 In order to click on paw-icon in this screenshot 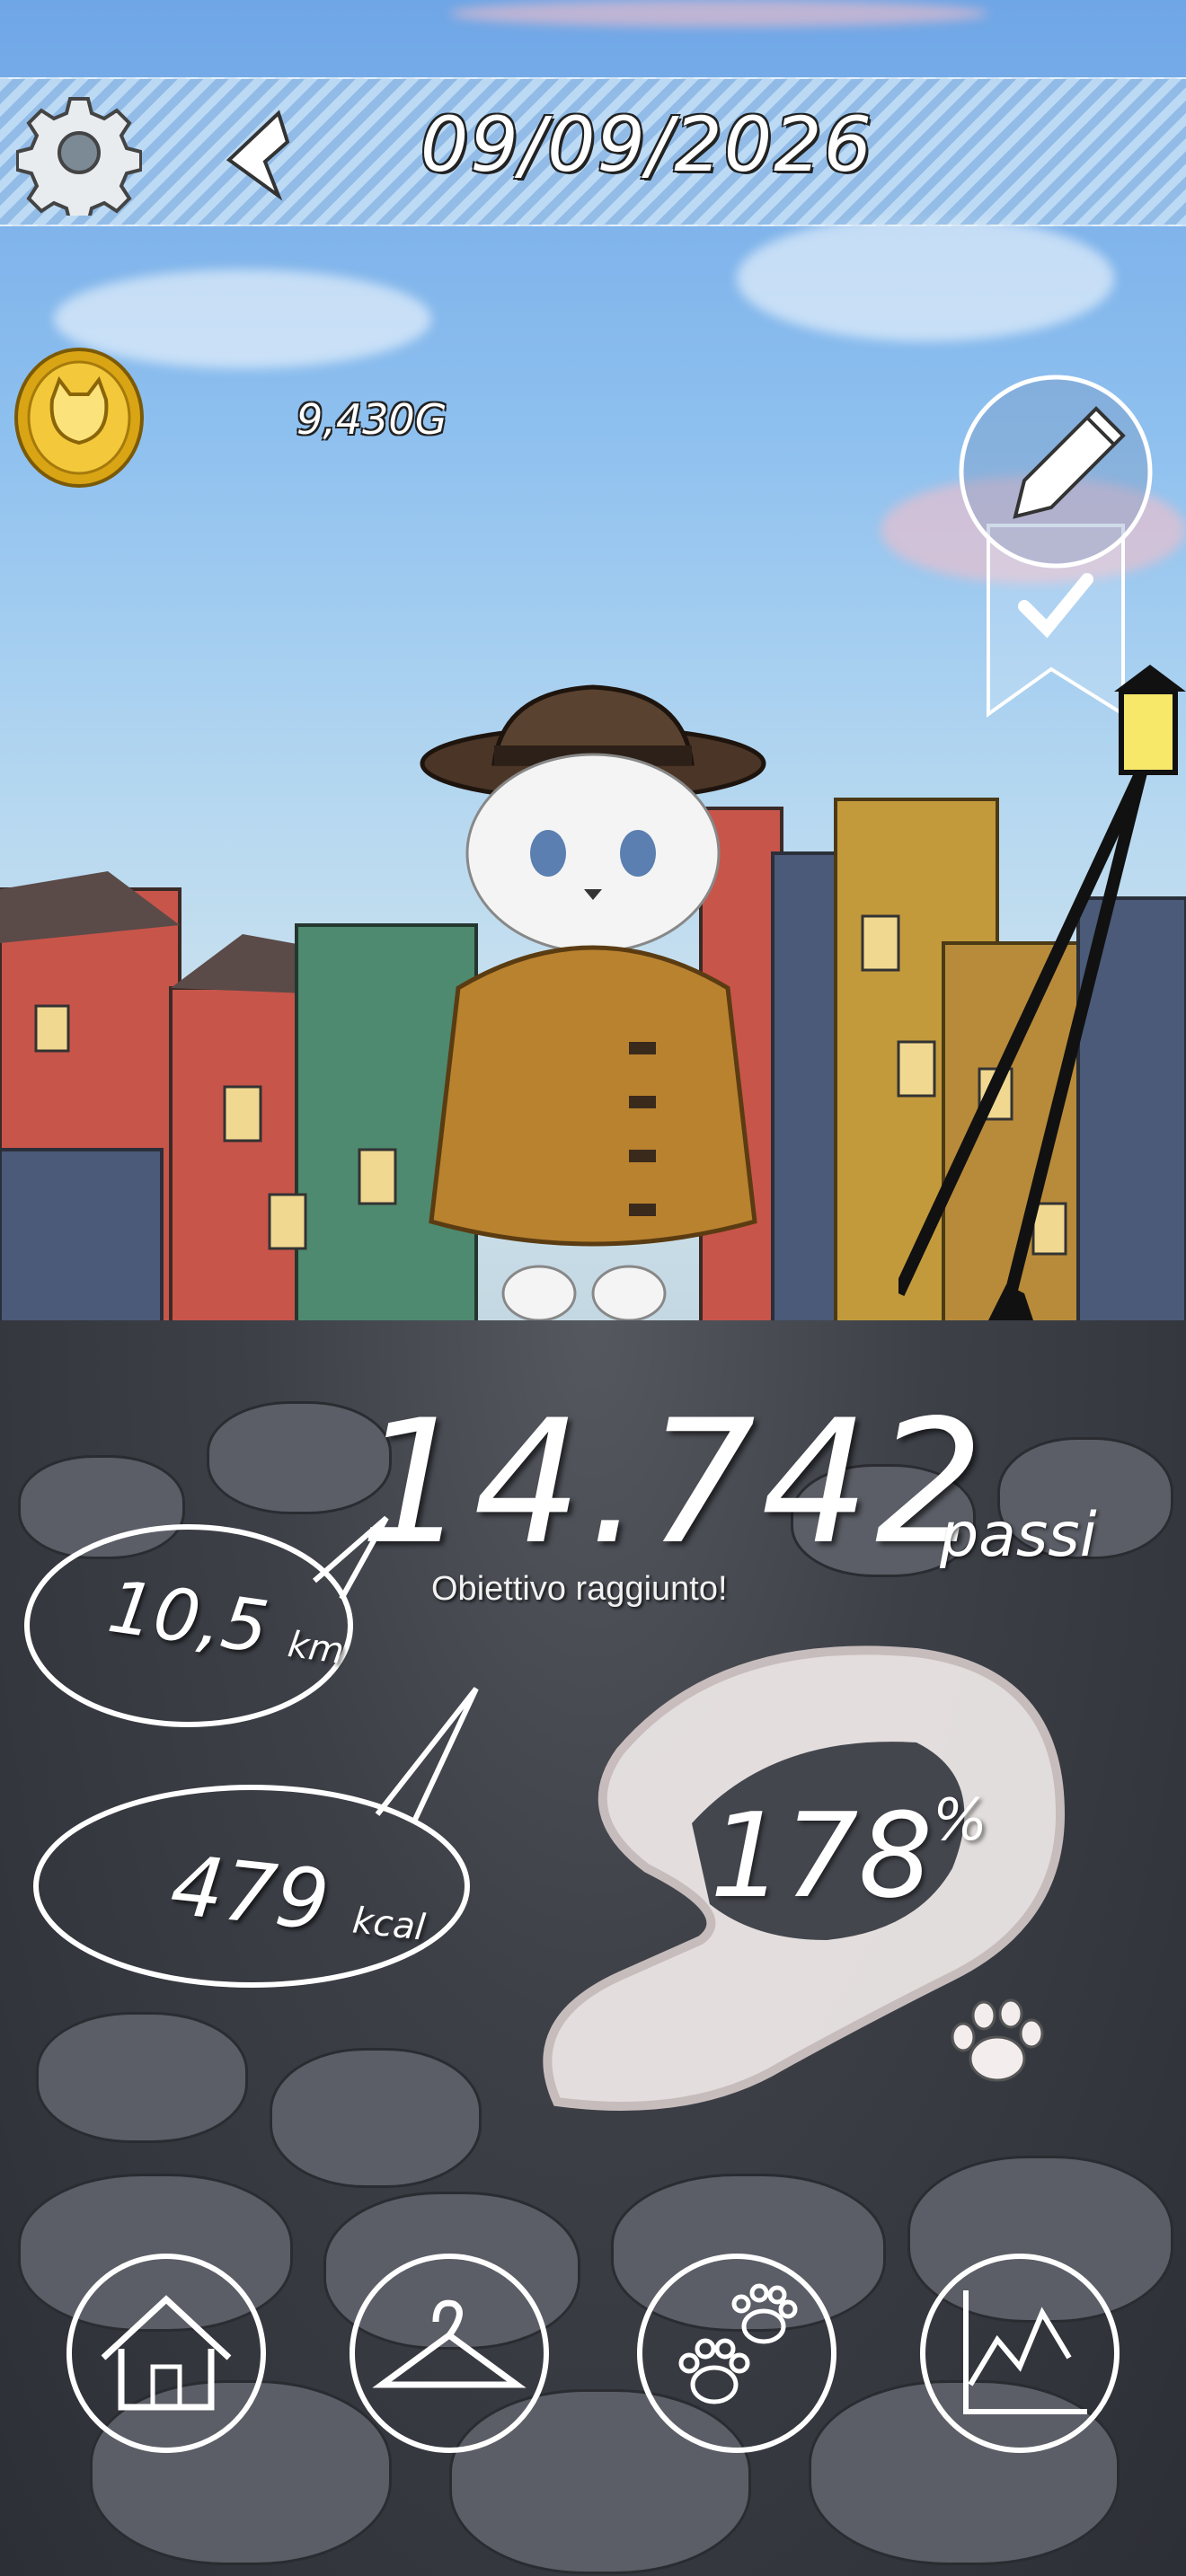, I will do `click(997, 2040)`.